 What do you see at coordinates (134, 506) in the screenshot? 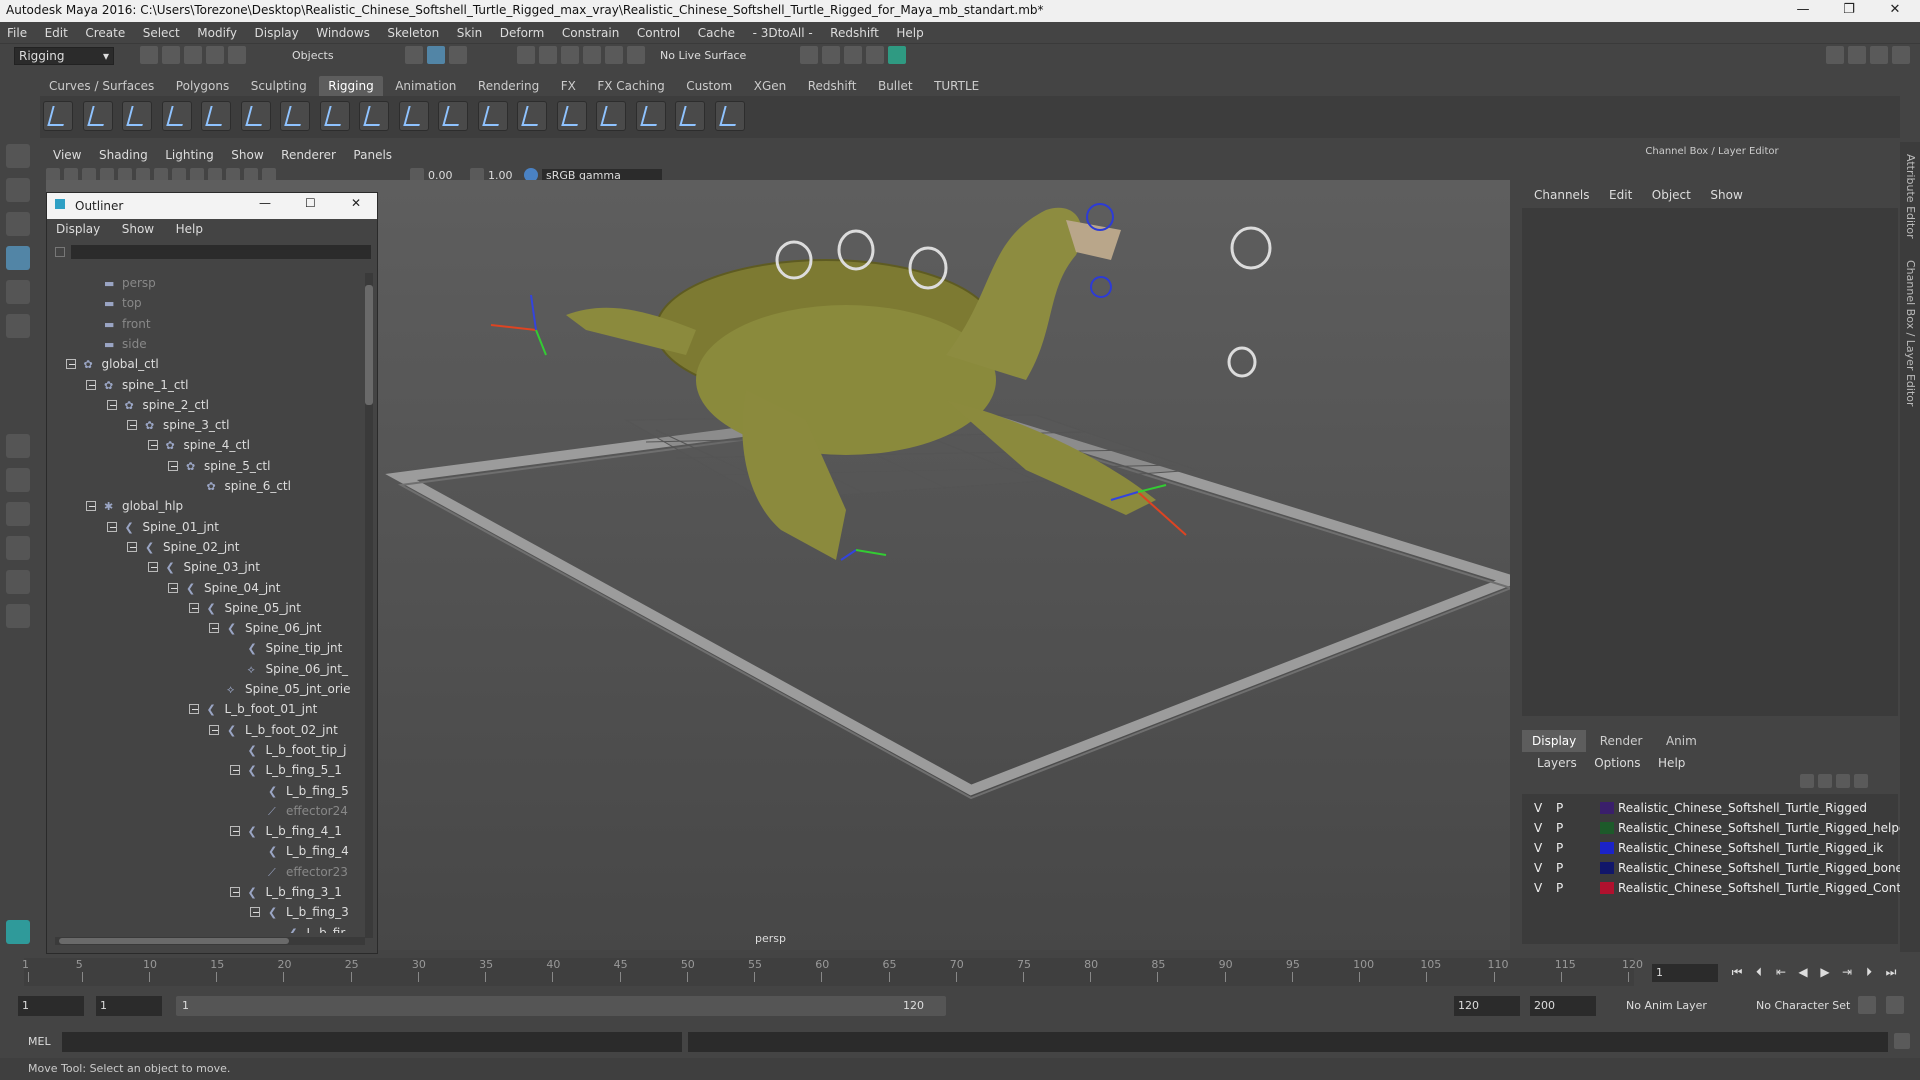
I see `outliner-node: ✱ global_hlp` at bounding box center [134, 506].